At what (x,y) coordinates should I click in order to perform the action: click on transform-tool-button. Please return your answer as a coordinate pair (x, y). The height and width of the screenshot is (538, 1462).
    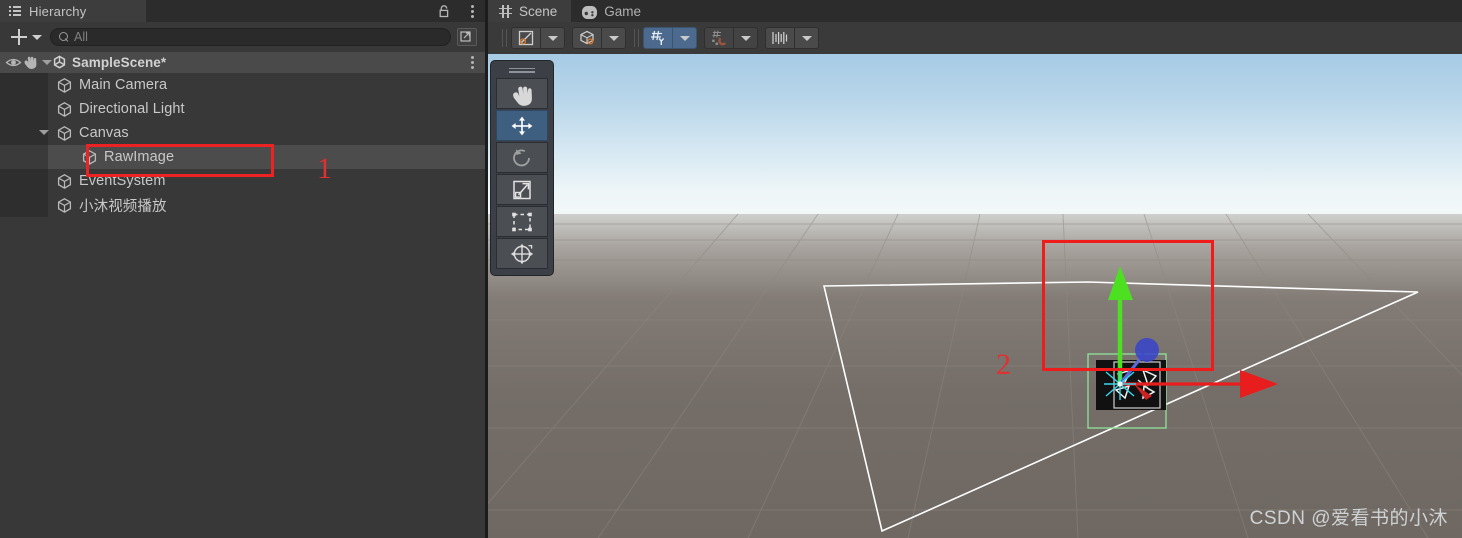
    Looking at the image, I should click on (522, 253).